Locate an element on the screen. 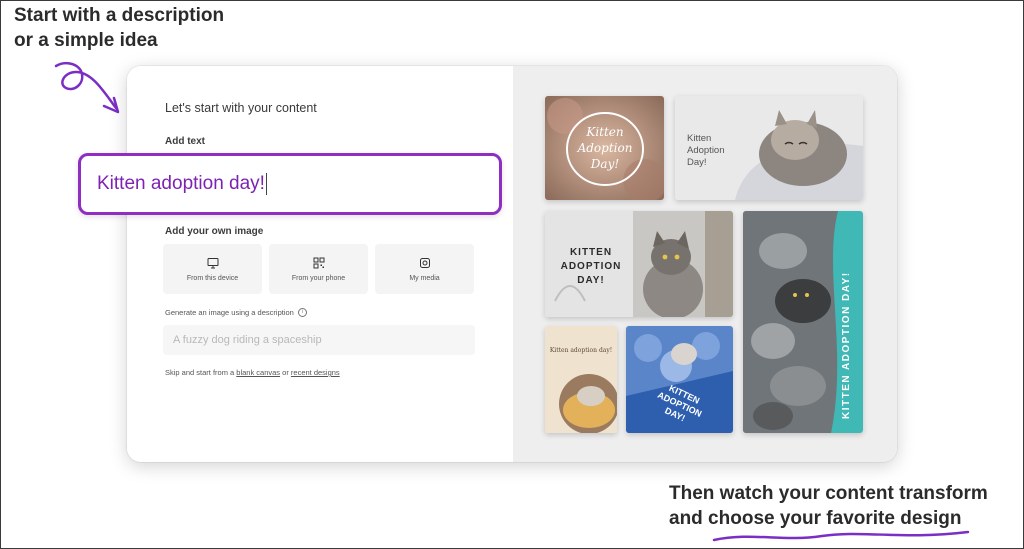 This screenshot has height=549, width=1024. design-3-artwork: KITTEN ADOPTION DAY! is located at coordinates (639, 264).